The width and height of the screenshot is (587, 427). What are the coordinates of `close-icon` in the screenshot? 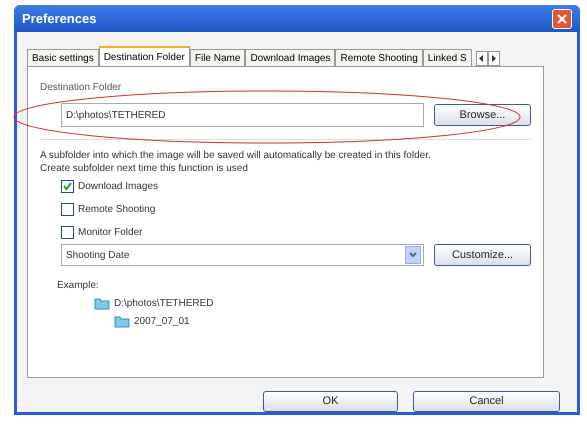 It's located at (562, 19).